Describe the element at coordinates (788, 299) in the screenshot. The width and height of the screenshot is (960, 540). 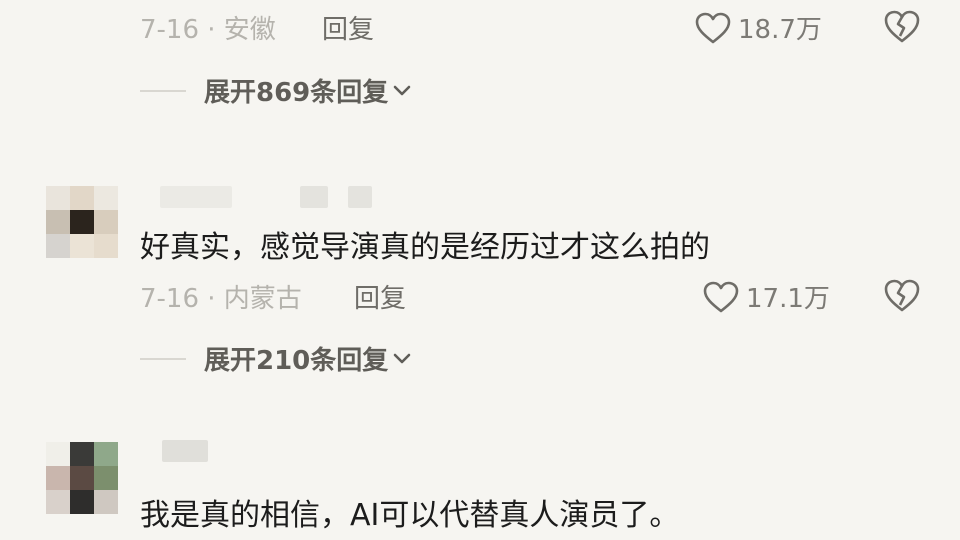
I see `like-count: 17.1万` at that location.